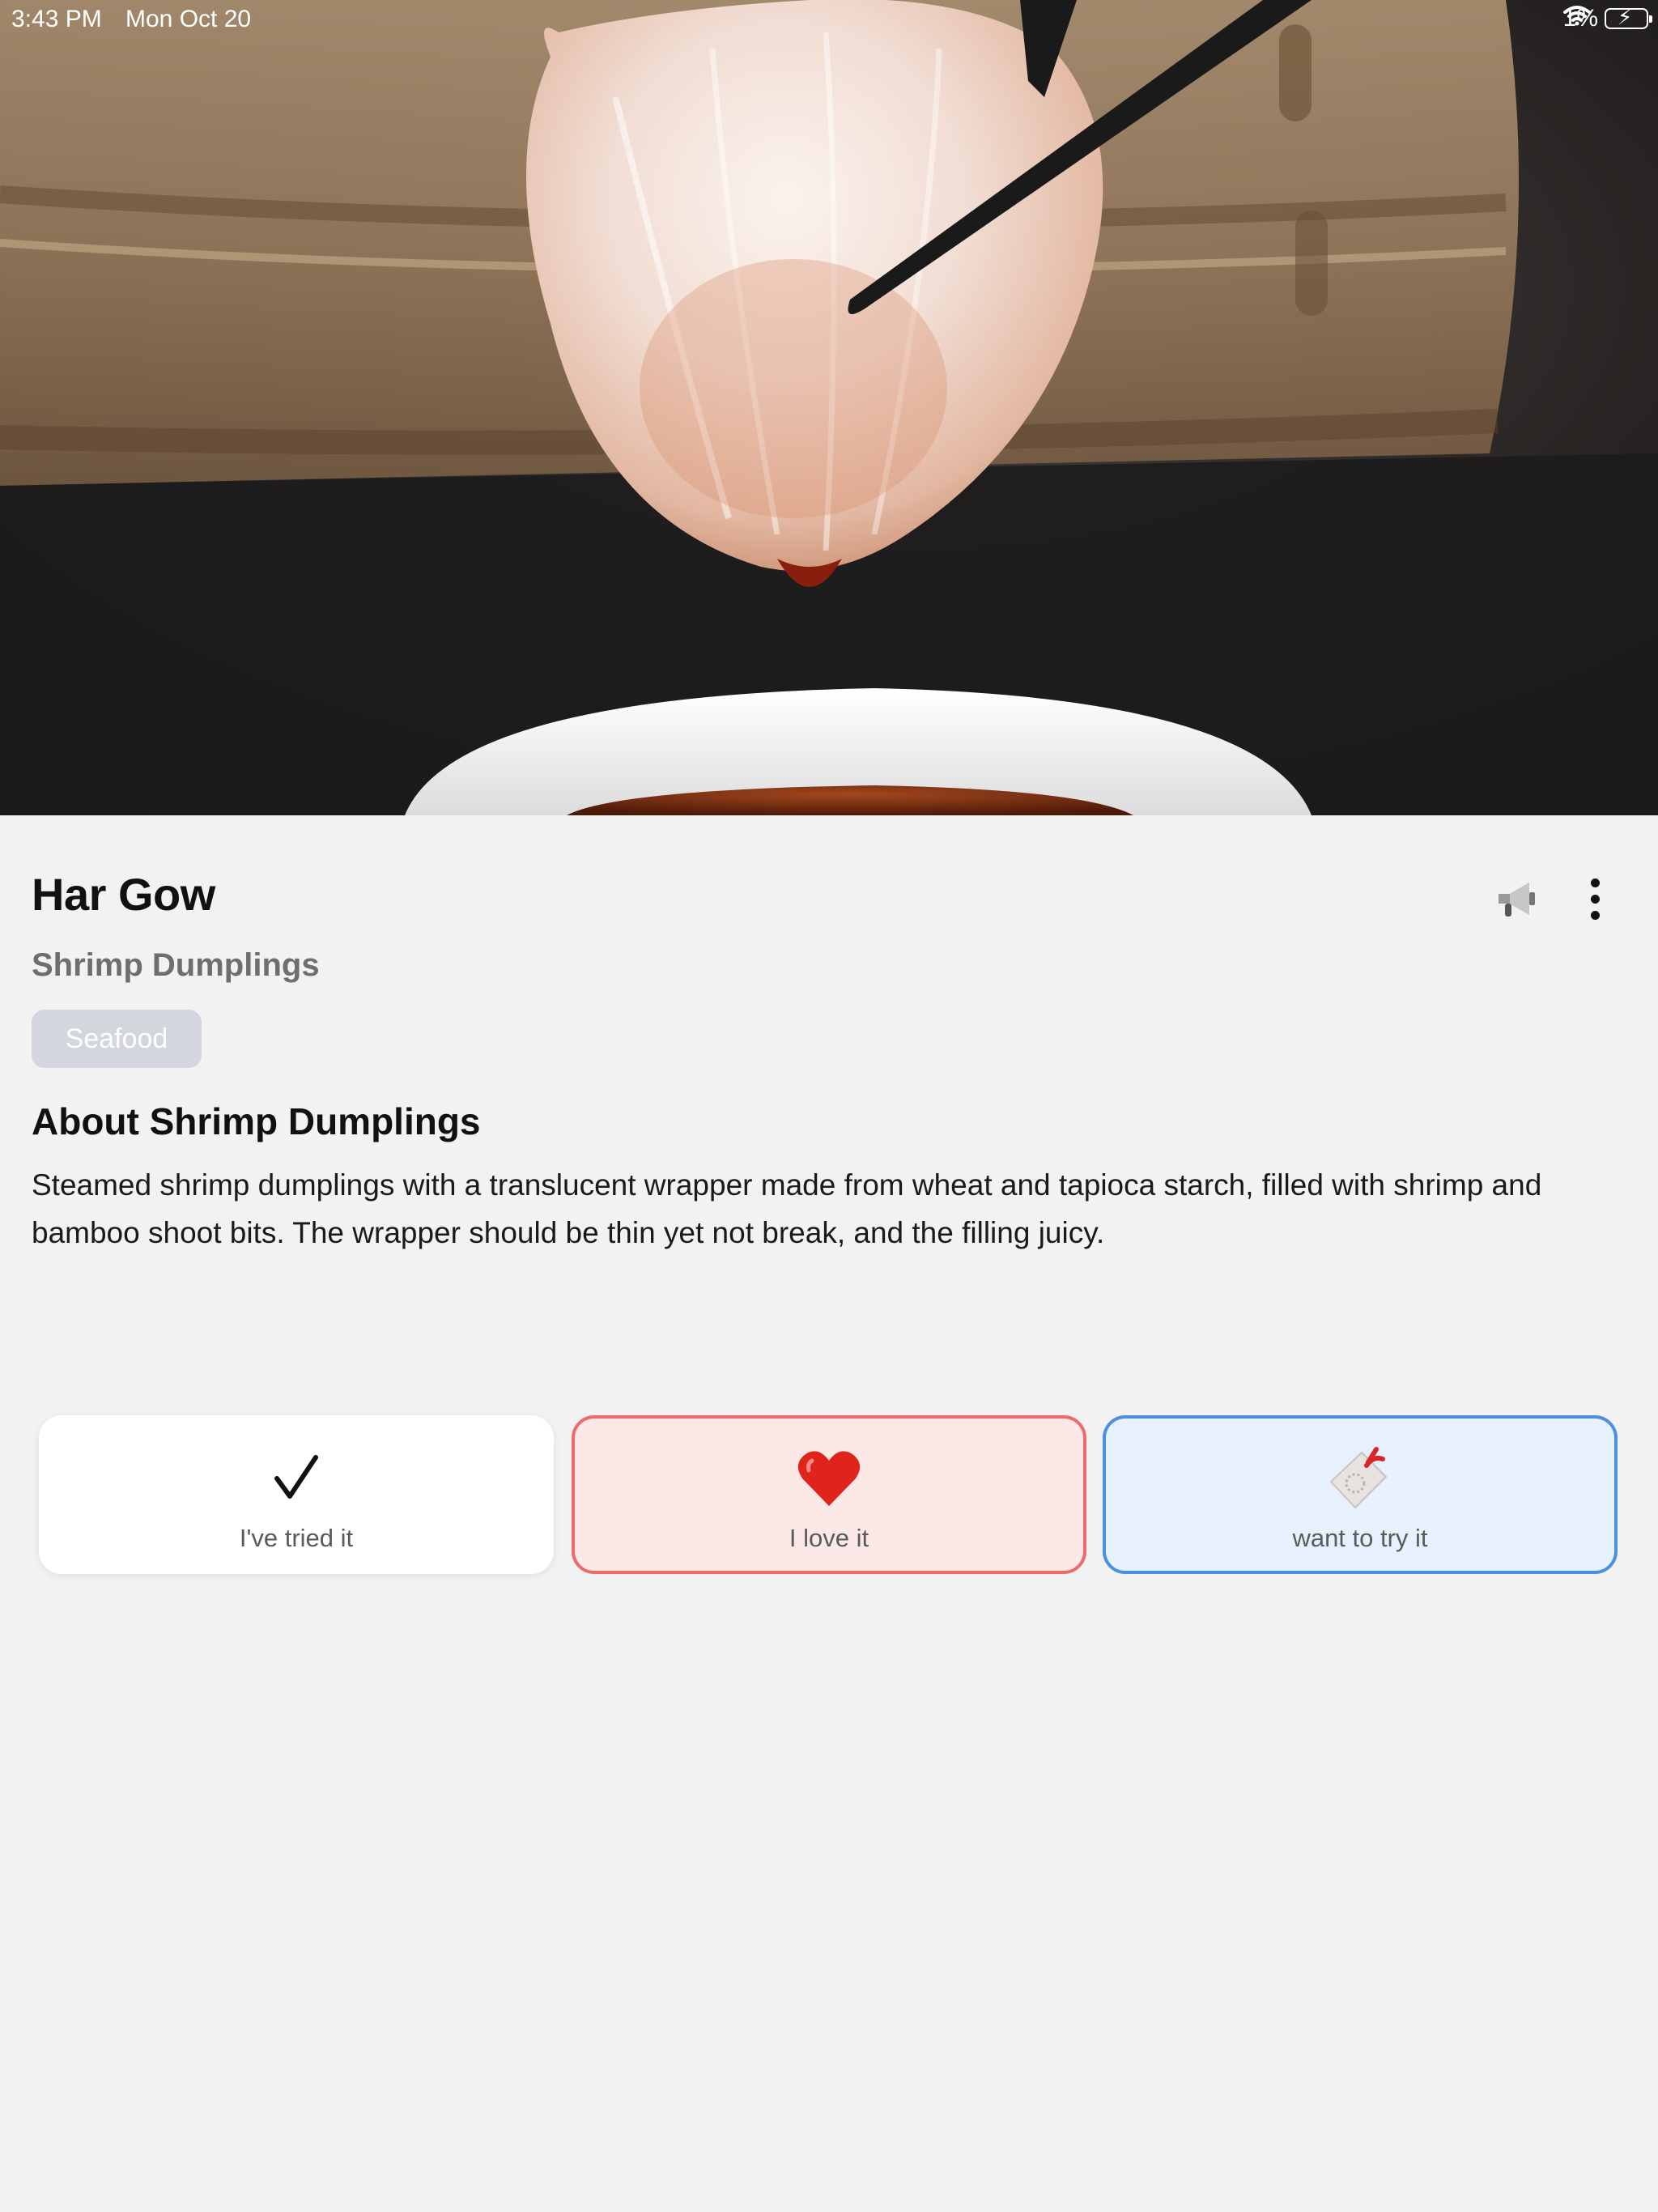  I want to click on more-vertical-icon, so click(1595, 899).